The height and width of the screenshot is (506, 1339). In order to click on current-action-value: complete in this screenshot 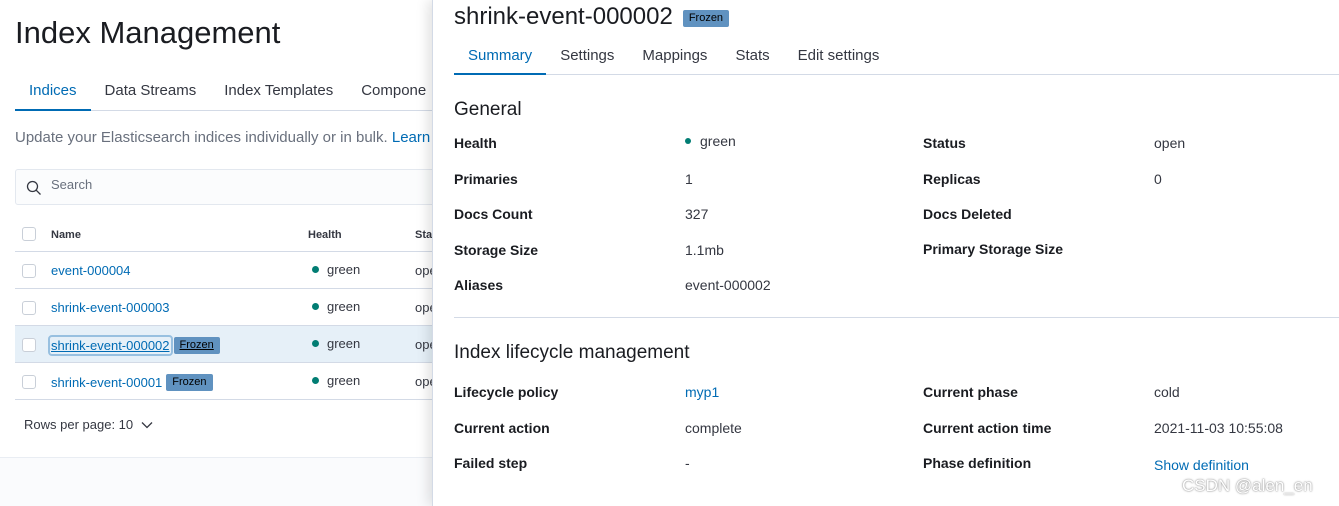, I will do `click(713, 428)`.